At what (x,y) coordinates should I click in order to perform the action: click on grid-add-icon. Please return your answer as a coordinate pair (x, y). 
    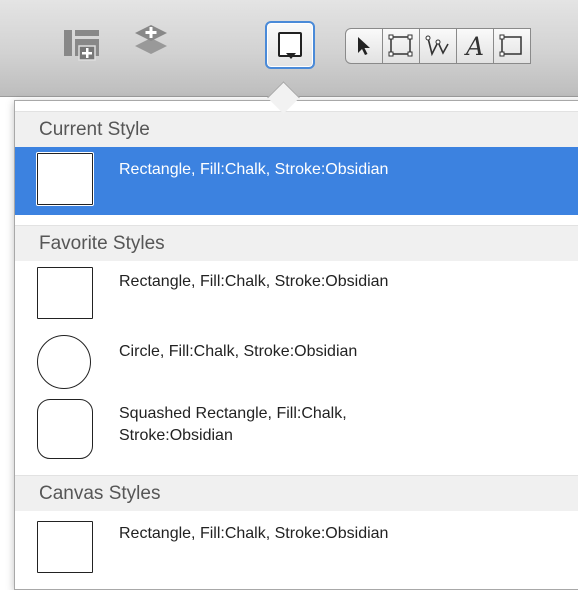
    Looking at the image, I should click on (82, 44).